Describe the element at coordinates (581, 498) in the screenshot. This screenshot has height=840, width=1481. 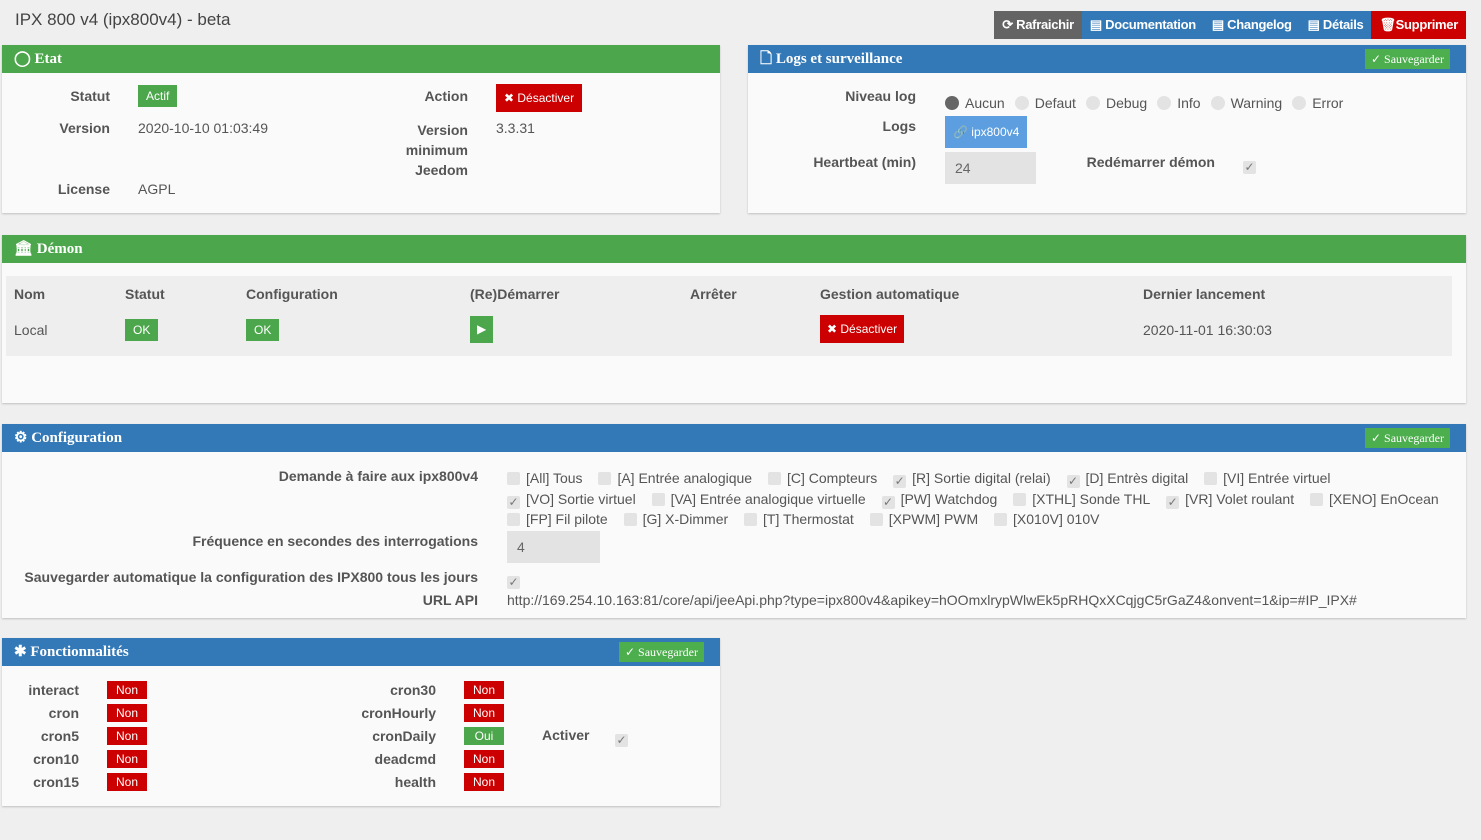
I see `option-label: [VO] Sortie virtuel` at that location.